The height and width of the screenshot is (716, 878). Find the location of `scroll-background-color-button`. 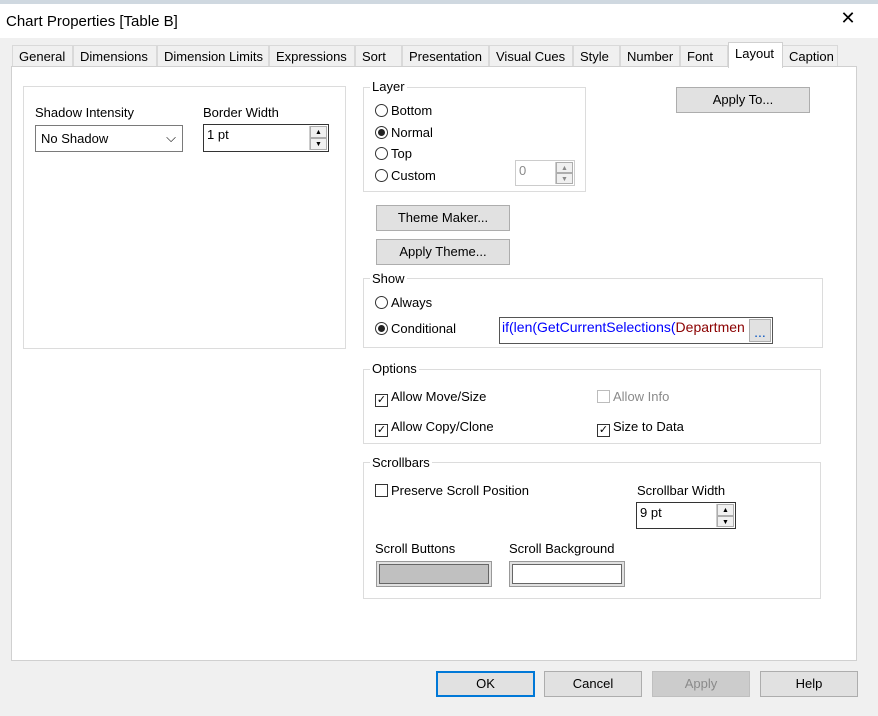

scroll-background-color-button is located at coordinates (567, 574).